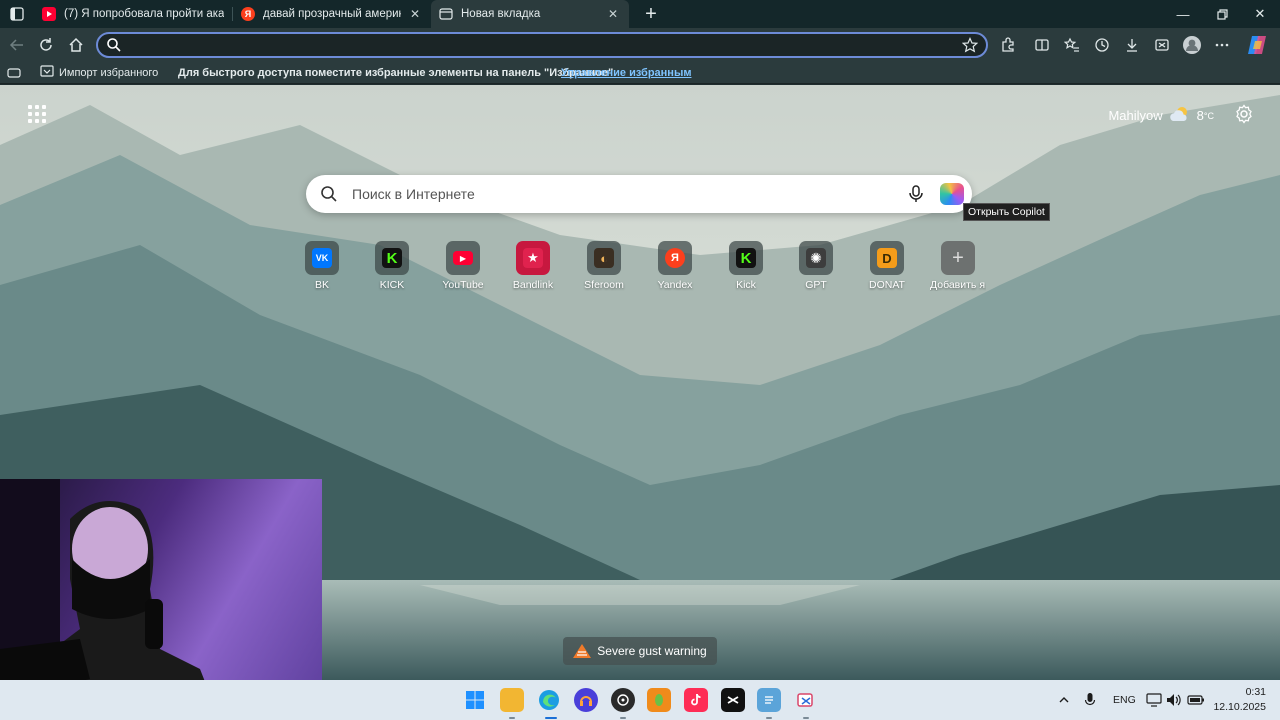 The width and height of the screenshot is (1280, 720). What do you see at coordinates (512, 700) in the screenshot?
I see `file-explorer-icon` at bounding box center [512, 700].